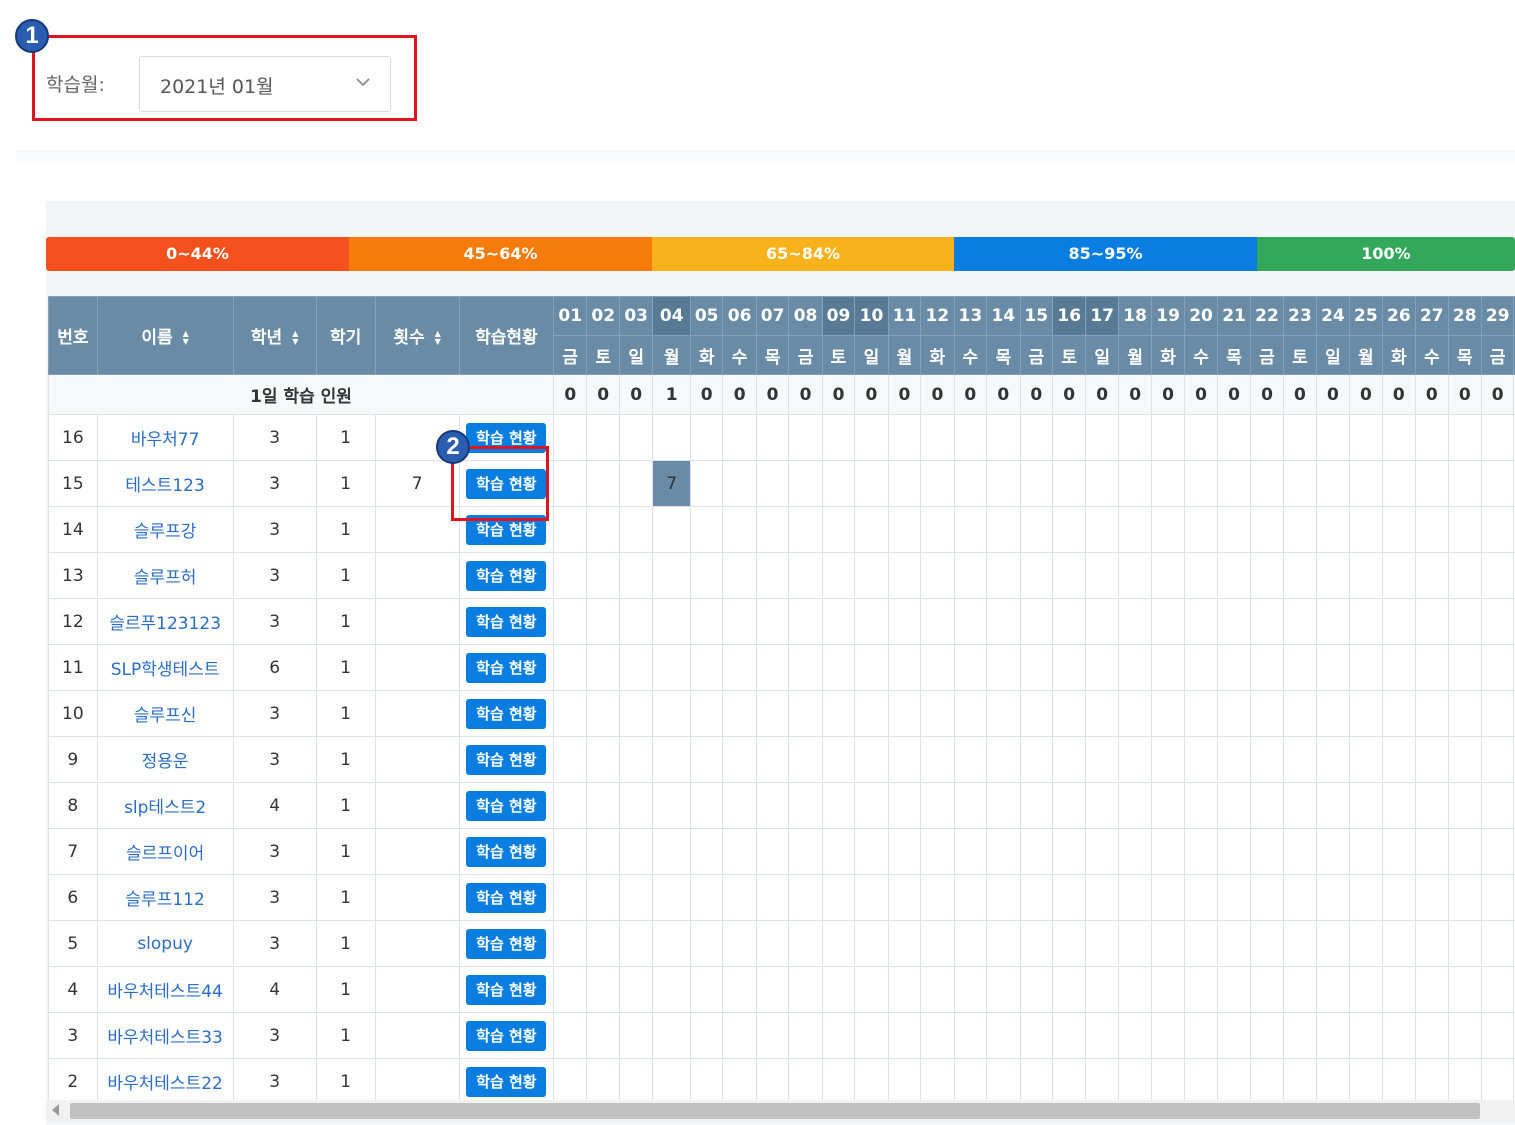  I want to click on month-select: 2021년 01월, so click(265, 84).